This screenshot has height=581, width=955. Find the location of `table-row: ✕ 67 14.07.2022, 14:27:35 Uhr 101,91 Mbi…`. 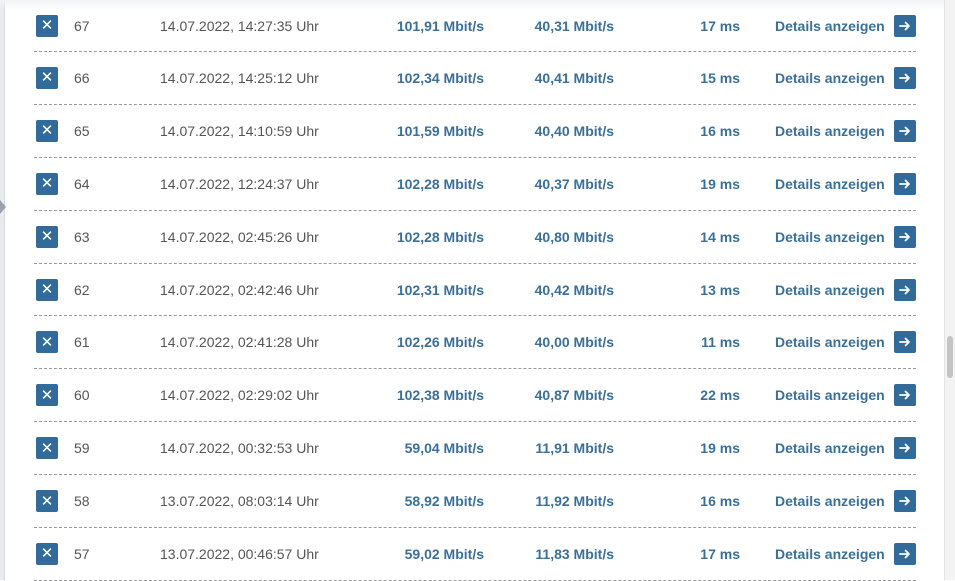

table-row: ✕ 67 14.07.2022, 14:27:35 Uhr 101,91 Mbi… is located at coordinates (475, 26).